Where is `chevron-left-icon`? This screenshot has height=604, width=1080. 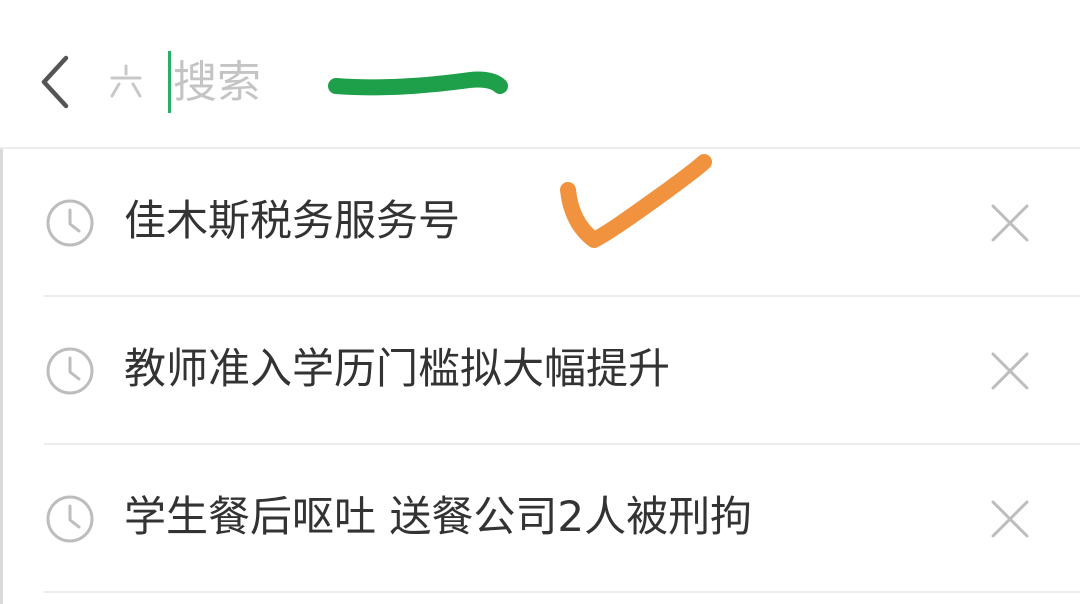 chevron-left-icon is located at coordinates (55, 82).